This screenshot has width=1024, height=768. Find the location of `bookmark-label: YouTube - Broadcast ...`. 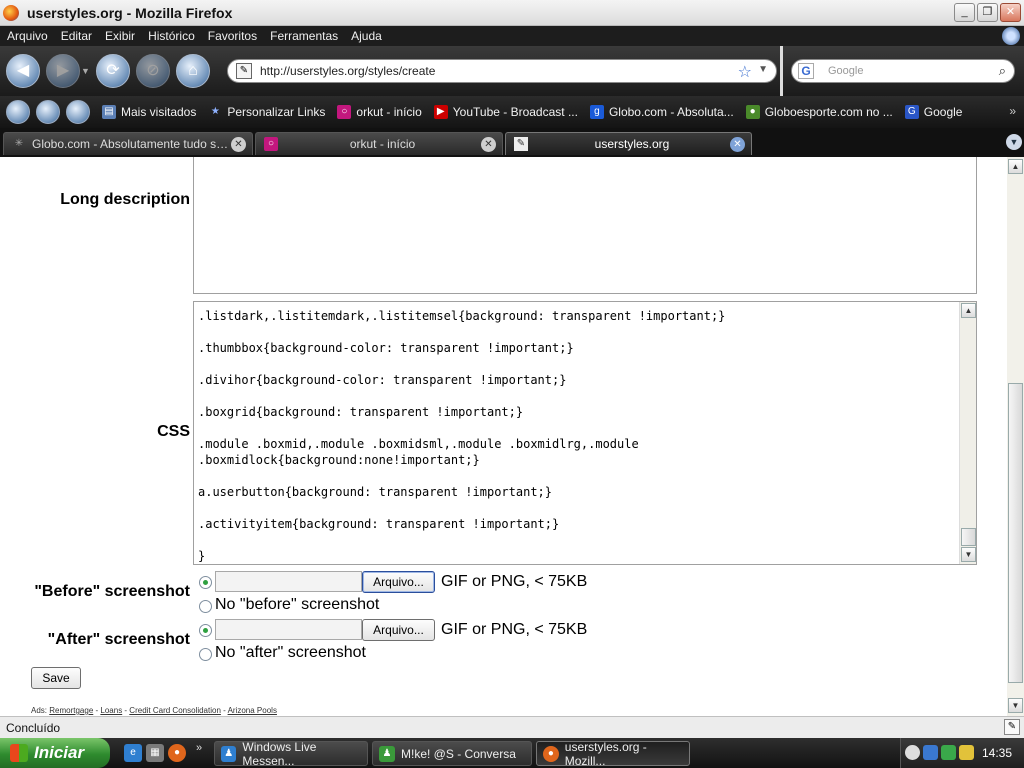

bookmark-label: YouTube - Broadcast ... is located at coordinates (515, 112).